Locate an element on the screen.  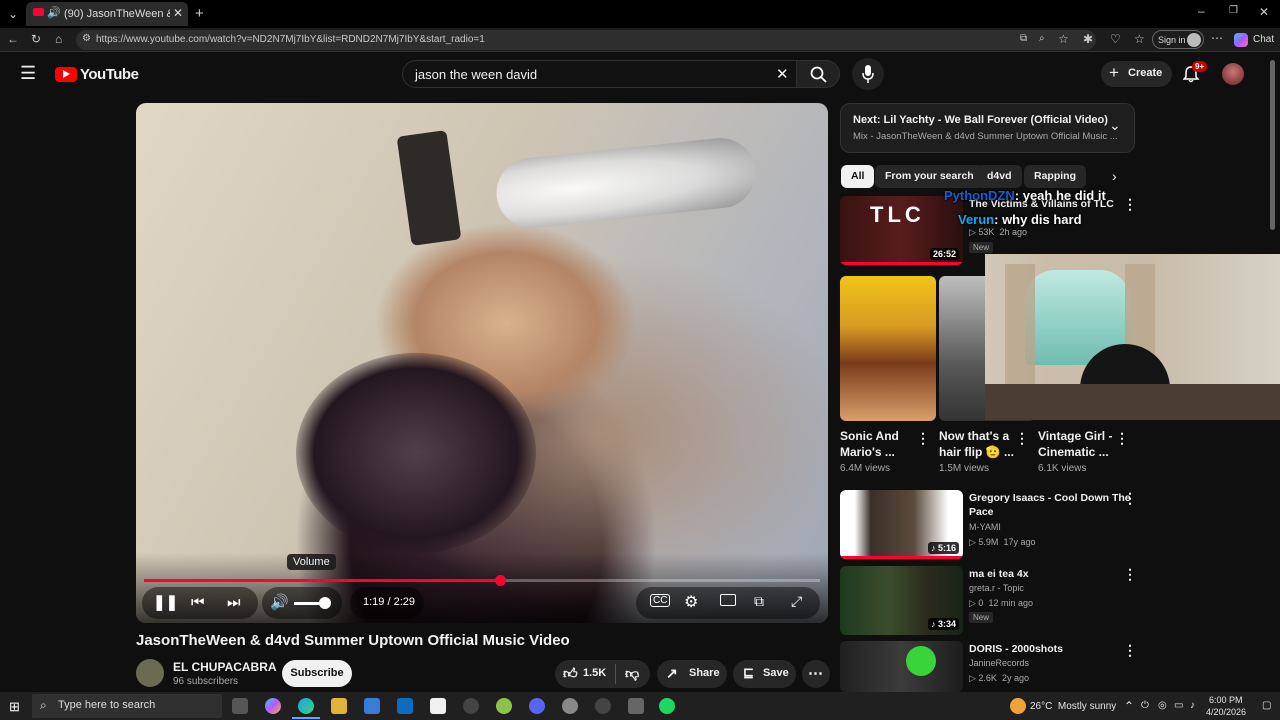
rec-title-3: ma ei tea 4x is located at coordinates (999, 574).